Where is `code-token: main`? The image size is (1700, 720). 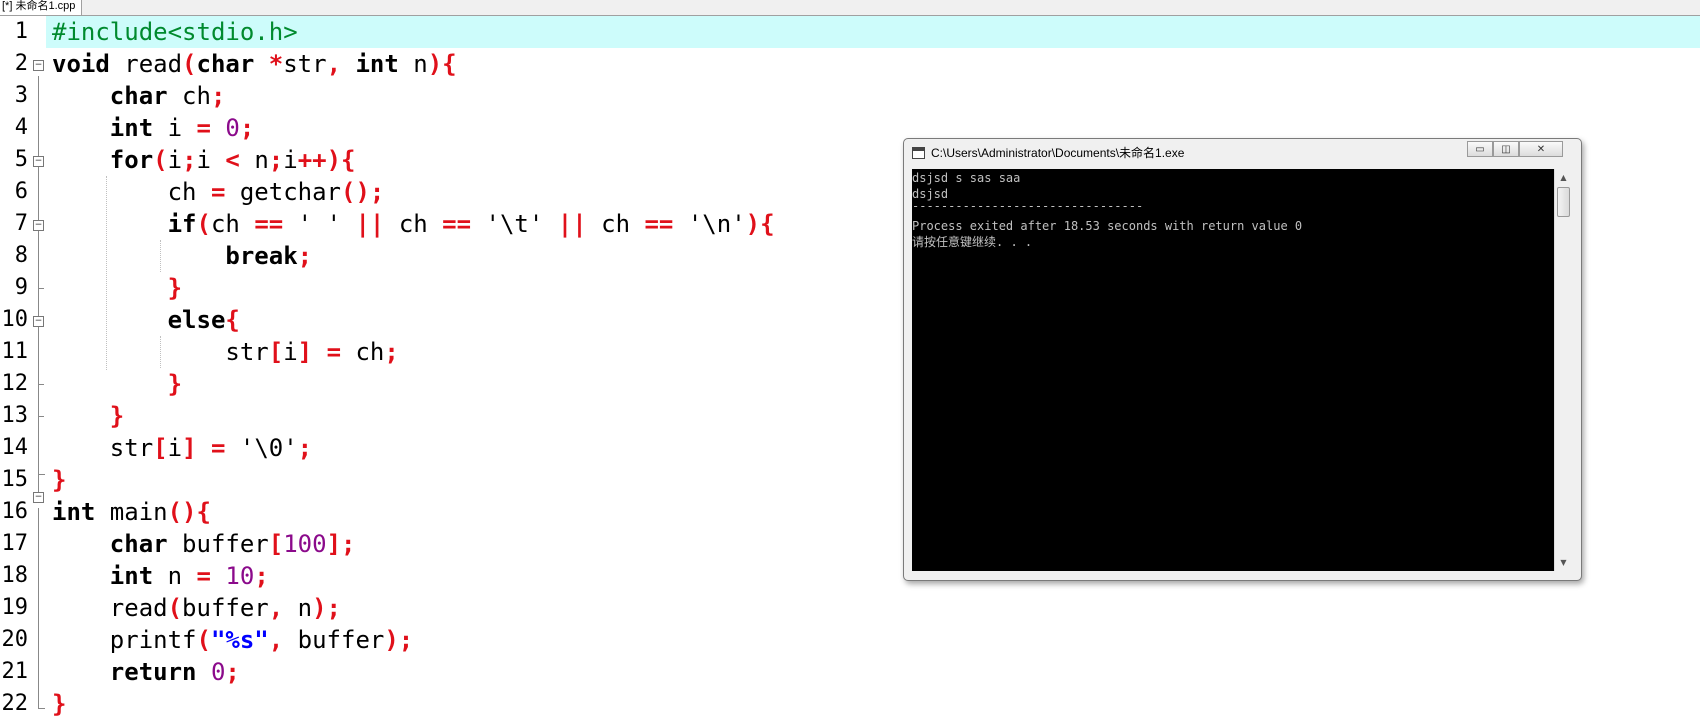
code-token: main is located at coordinates (131, 512).